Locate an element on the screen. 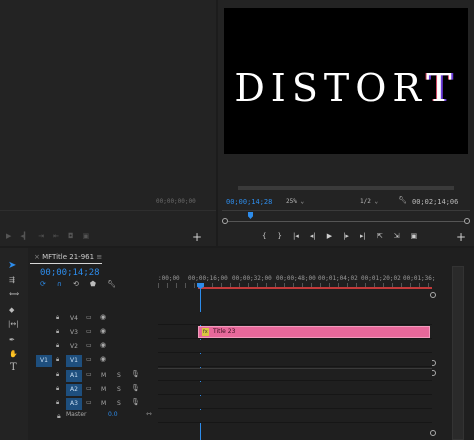  extract-icon: ⇲ is located at coordinates (397, 236).